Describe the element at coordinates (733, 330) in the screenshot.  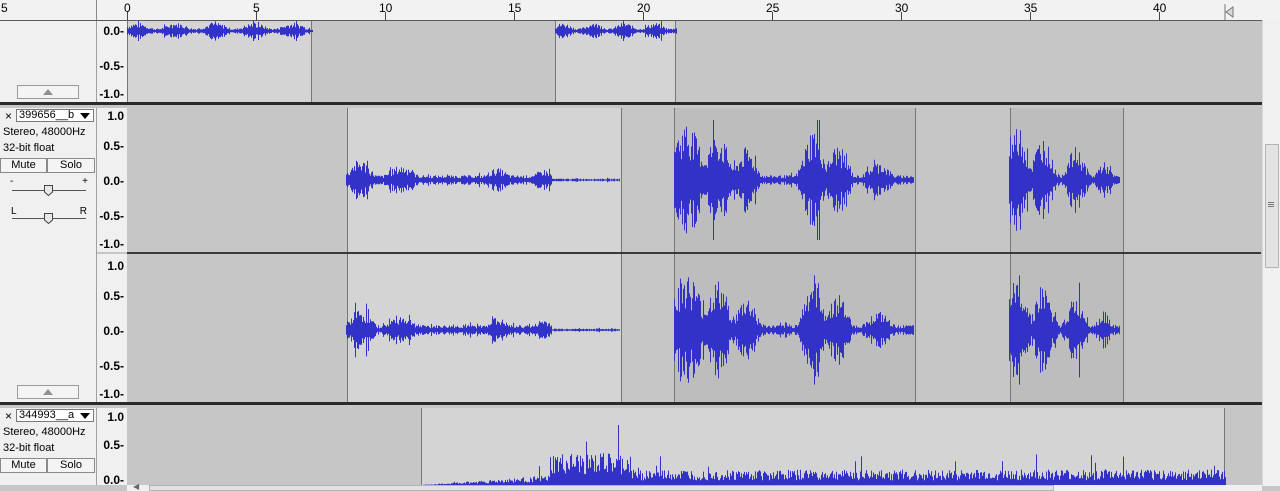
I see `track-2-right-waveform` at that location.